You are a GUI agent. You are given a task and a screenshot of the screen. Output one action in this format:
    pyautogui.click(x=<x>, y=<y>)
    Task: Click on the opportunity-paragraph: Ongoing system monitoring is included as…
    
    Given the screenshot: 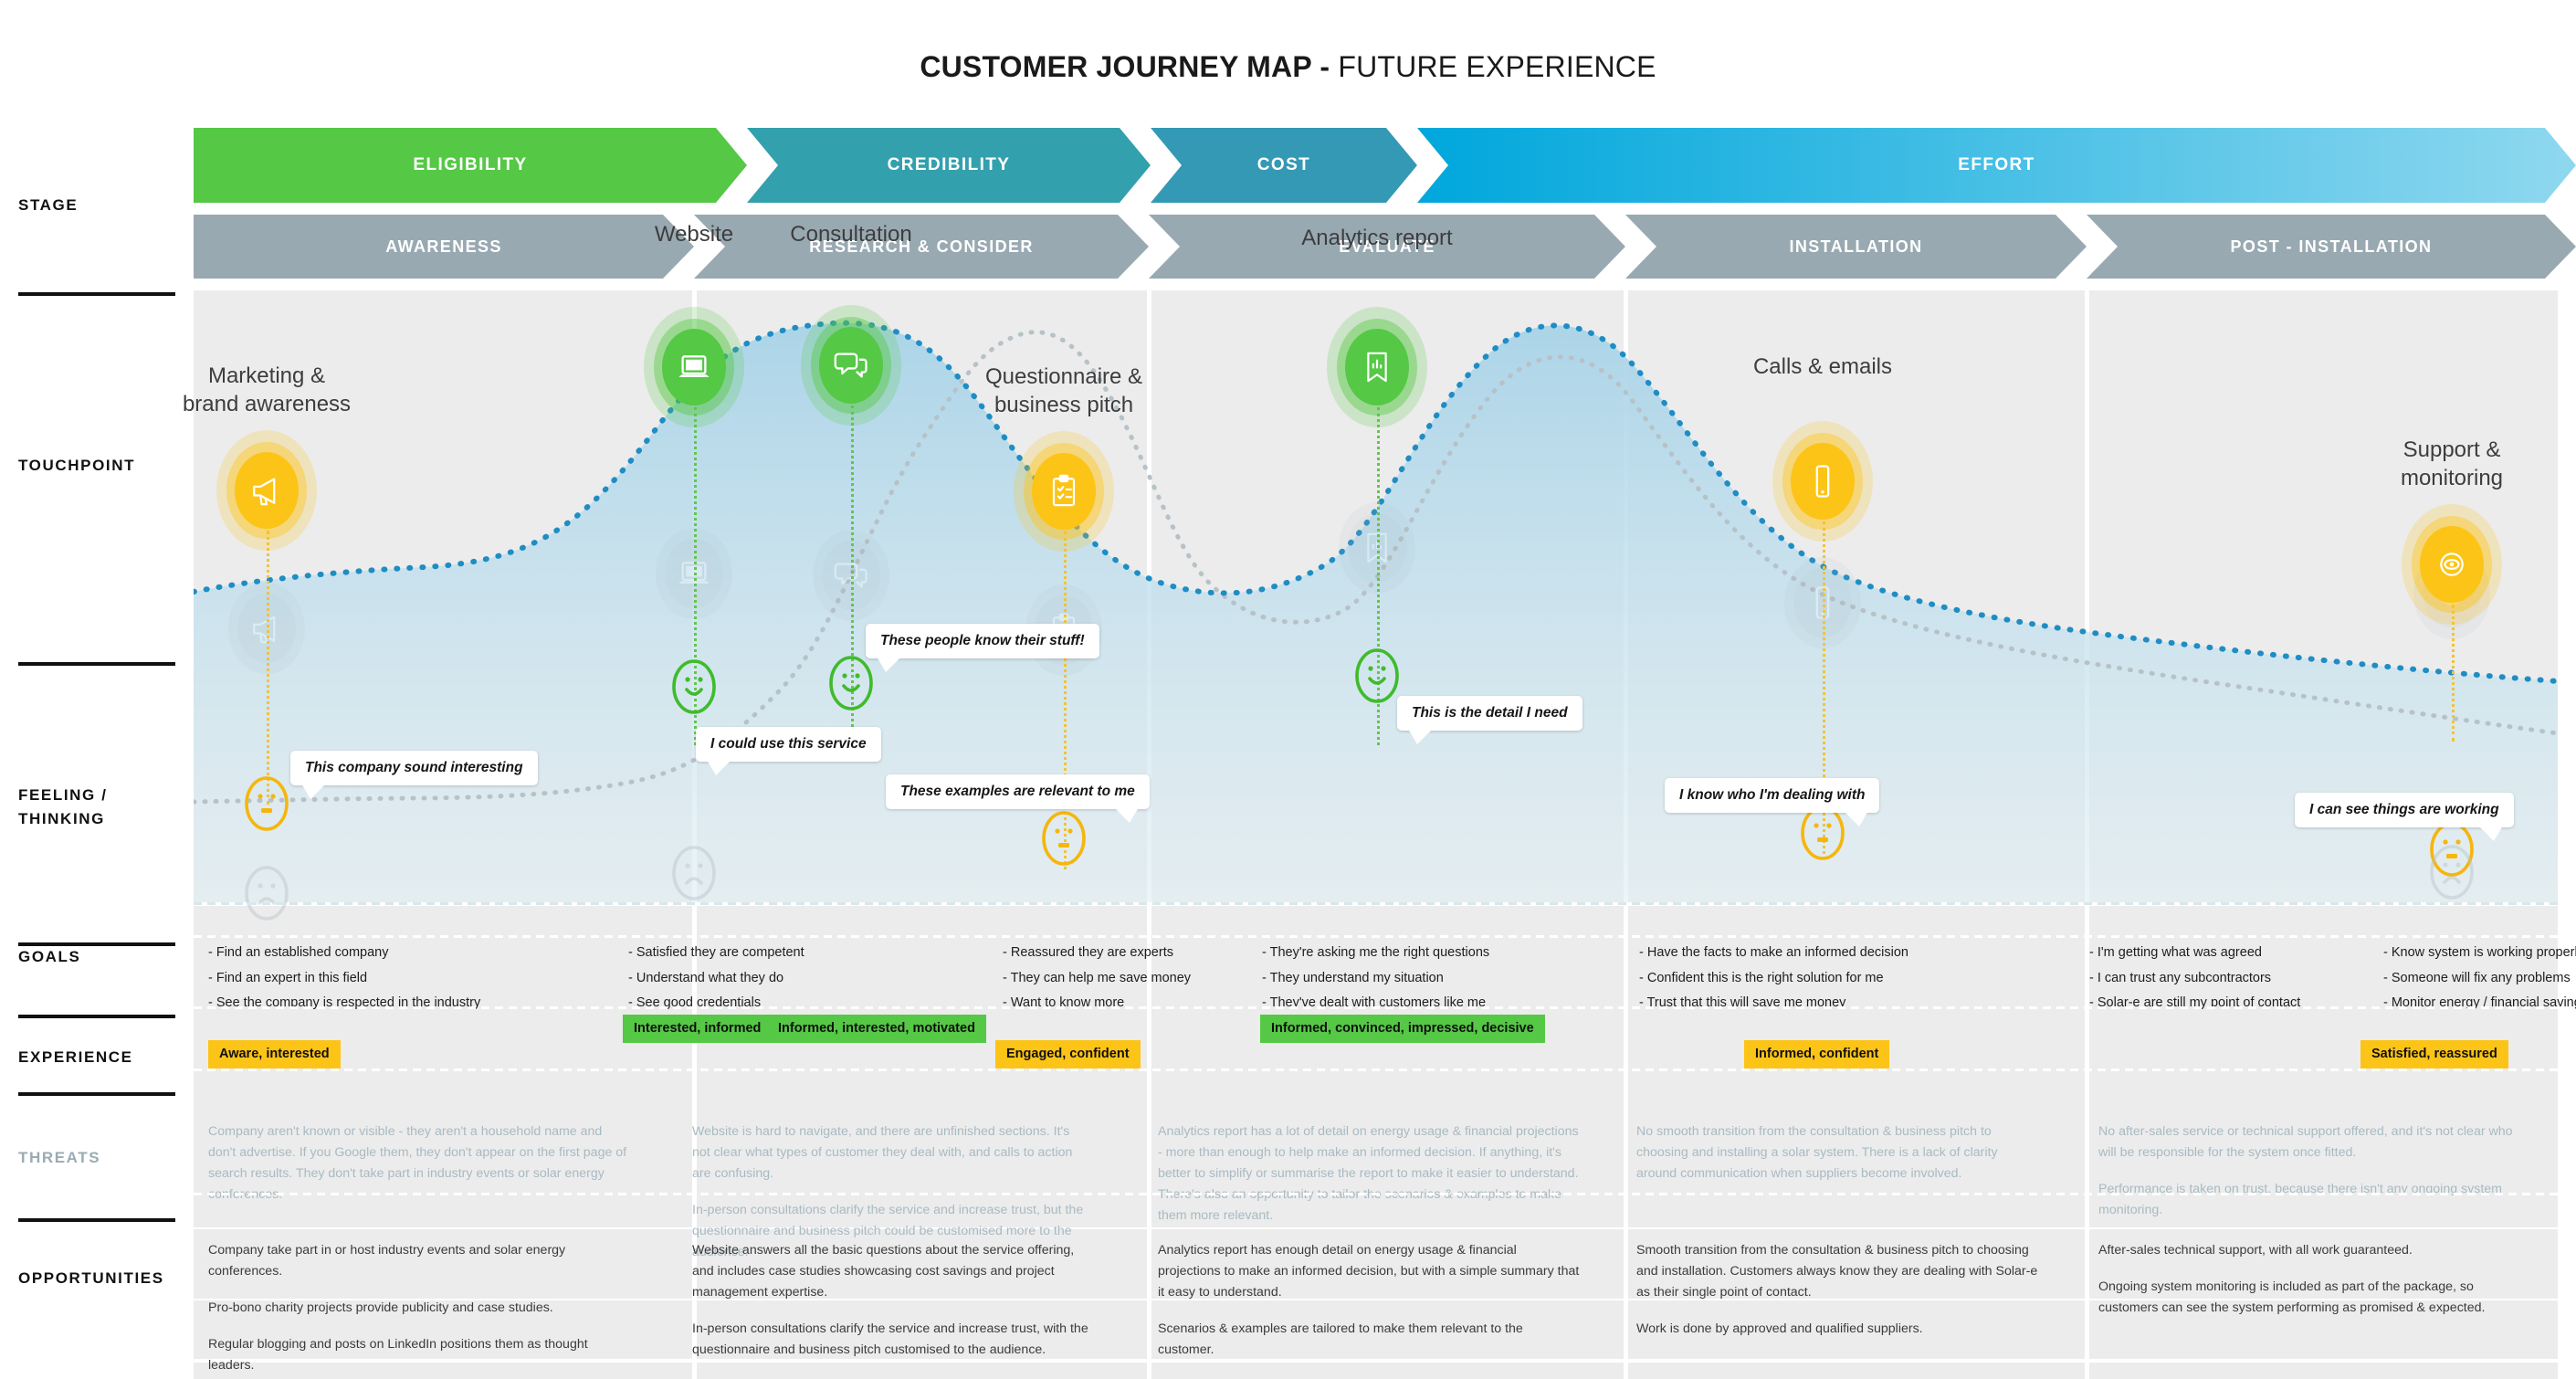 What is the action you would take?
    pyautogui.click(x=2292, y=1297)
    